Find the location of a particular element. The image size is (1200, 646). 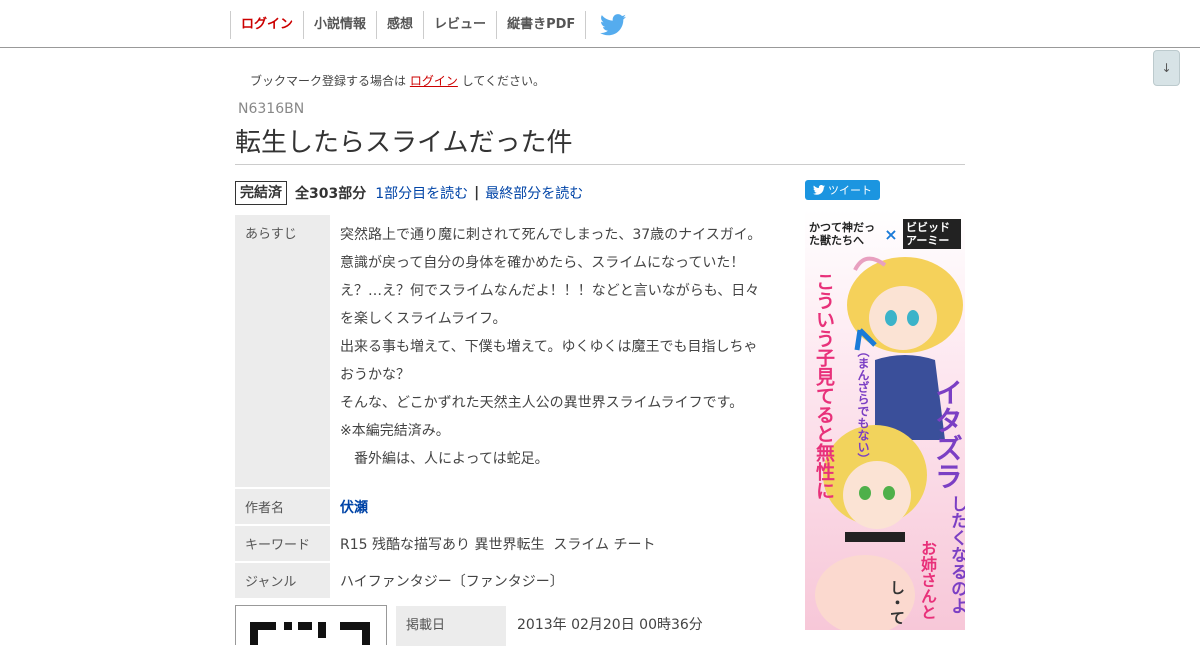

scroll-down-button: ↓ is located at coordinates (1166, 68).